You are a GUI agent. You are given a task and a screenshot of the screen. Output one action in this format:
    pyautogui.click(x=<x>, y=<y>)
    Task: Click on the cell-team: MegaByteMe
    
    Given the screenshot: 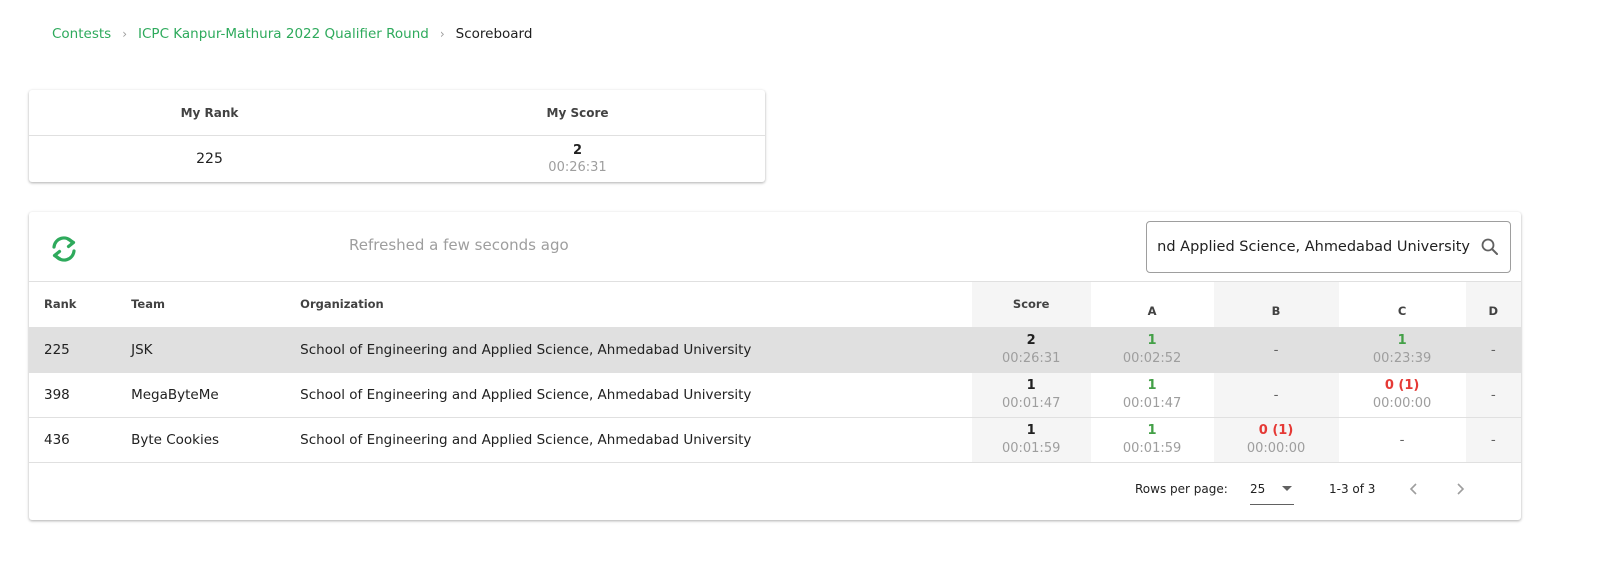 What is the action you would take?
    pyautogui.click(x=201, y=394)
    